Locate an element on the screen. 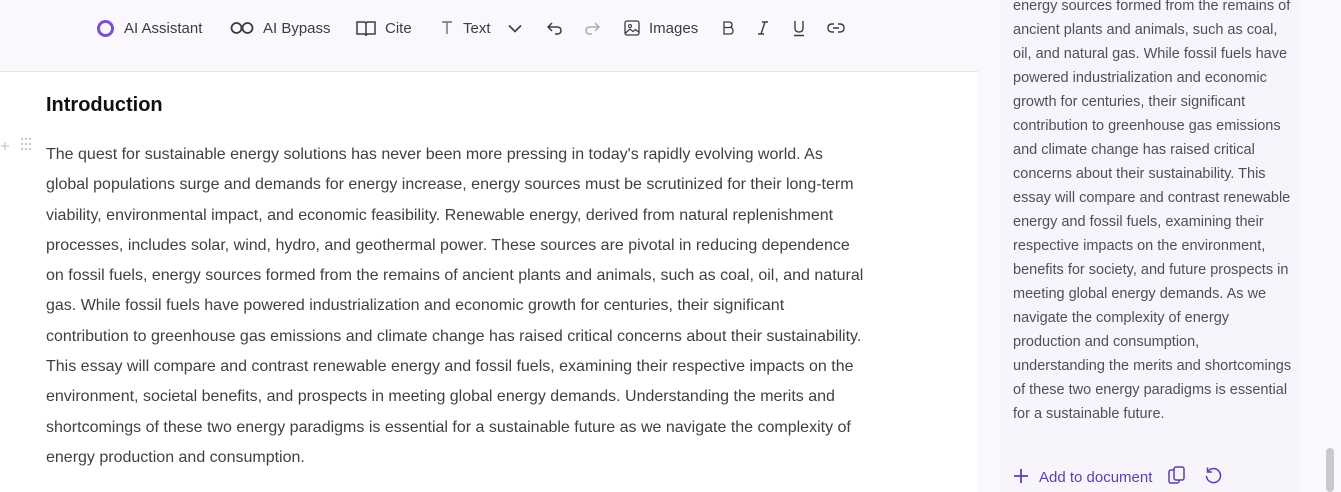 This screenshot has width=1341, height=492. regenerate-button is located at coordinates (1213, 477).